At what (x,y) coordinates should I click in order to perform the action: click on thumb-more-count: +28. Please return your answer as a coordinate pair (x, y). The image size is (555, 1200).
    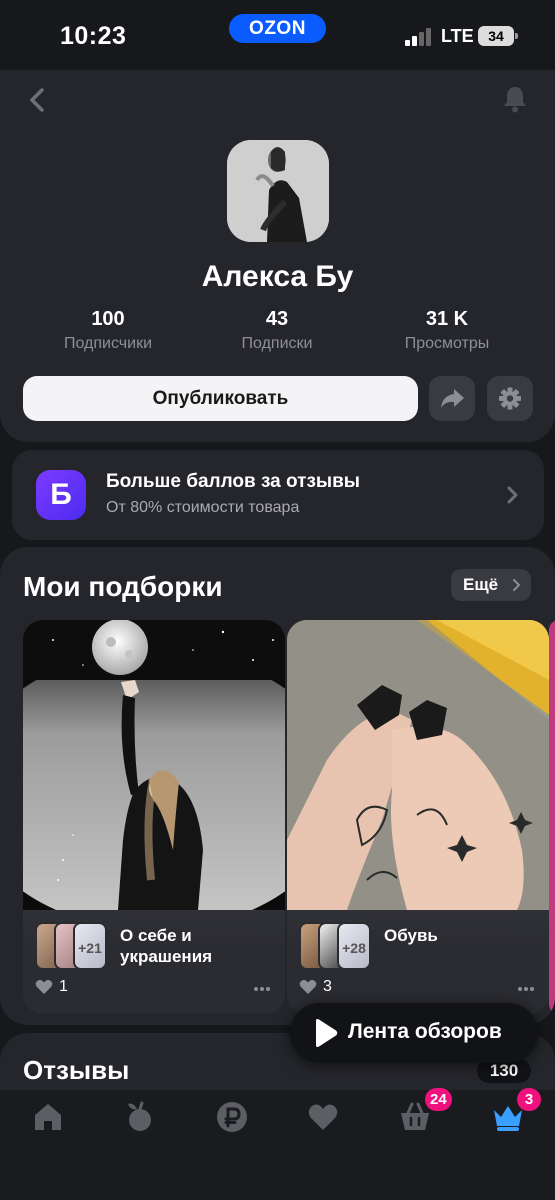
    Looking at the image, I should click on (354, 946).